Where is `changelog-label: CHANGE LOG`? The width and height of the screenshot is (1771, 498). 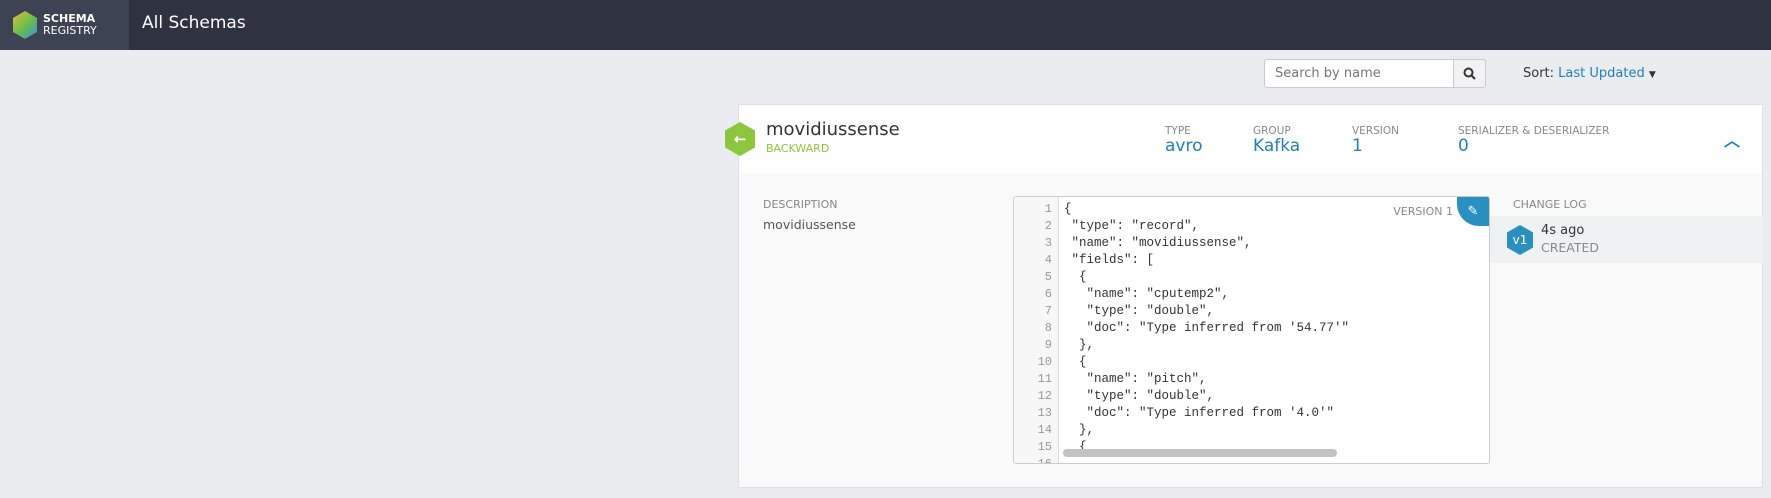
changelog-label: CHANGE LOG is located at coordinates (1550, 204).